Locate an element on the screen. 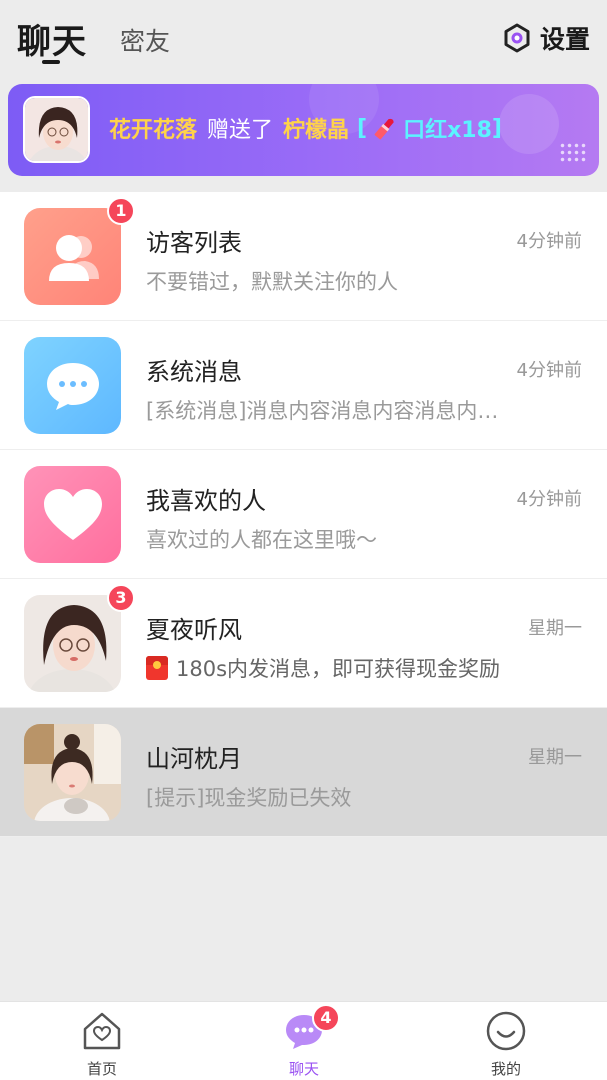 Image resolution: width=607 pixels, height=1080 pixels. tab-close-friends: 密友 is located at coordinates (145, 40).